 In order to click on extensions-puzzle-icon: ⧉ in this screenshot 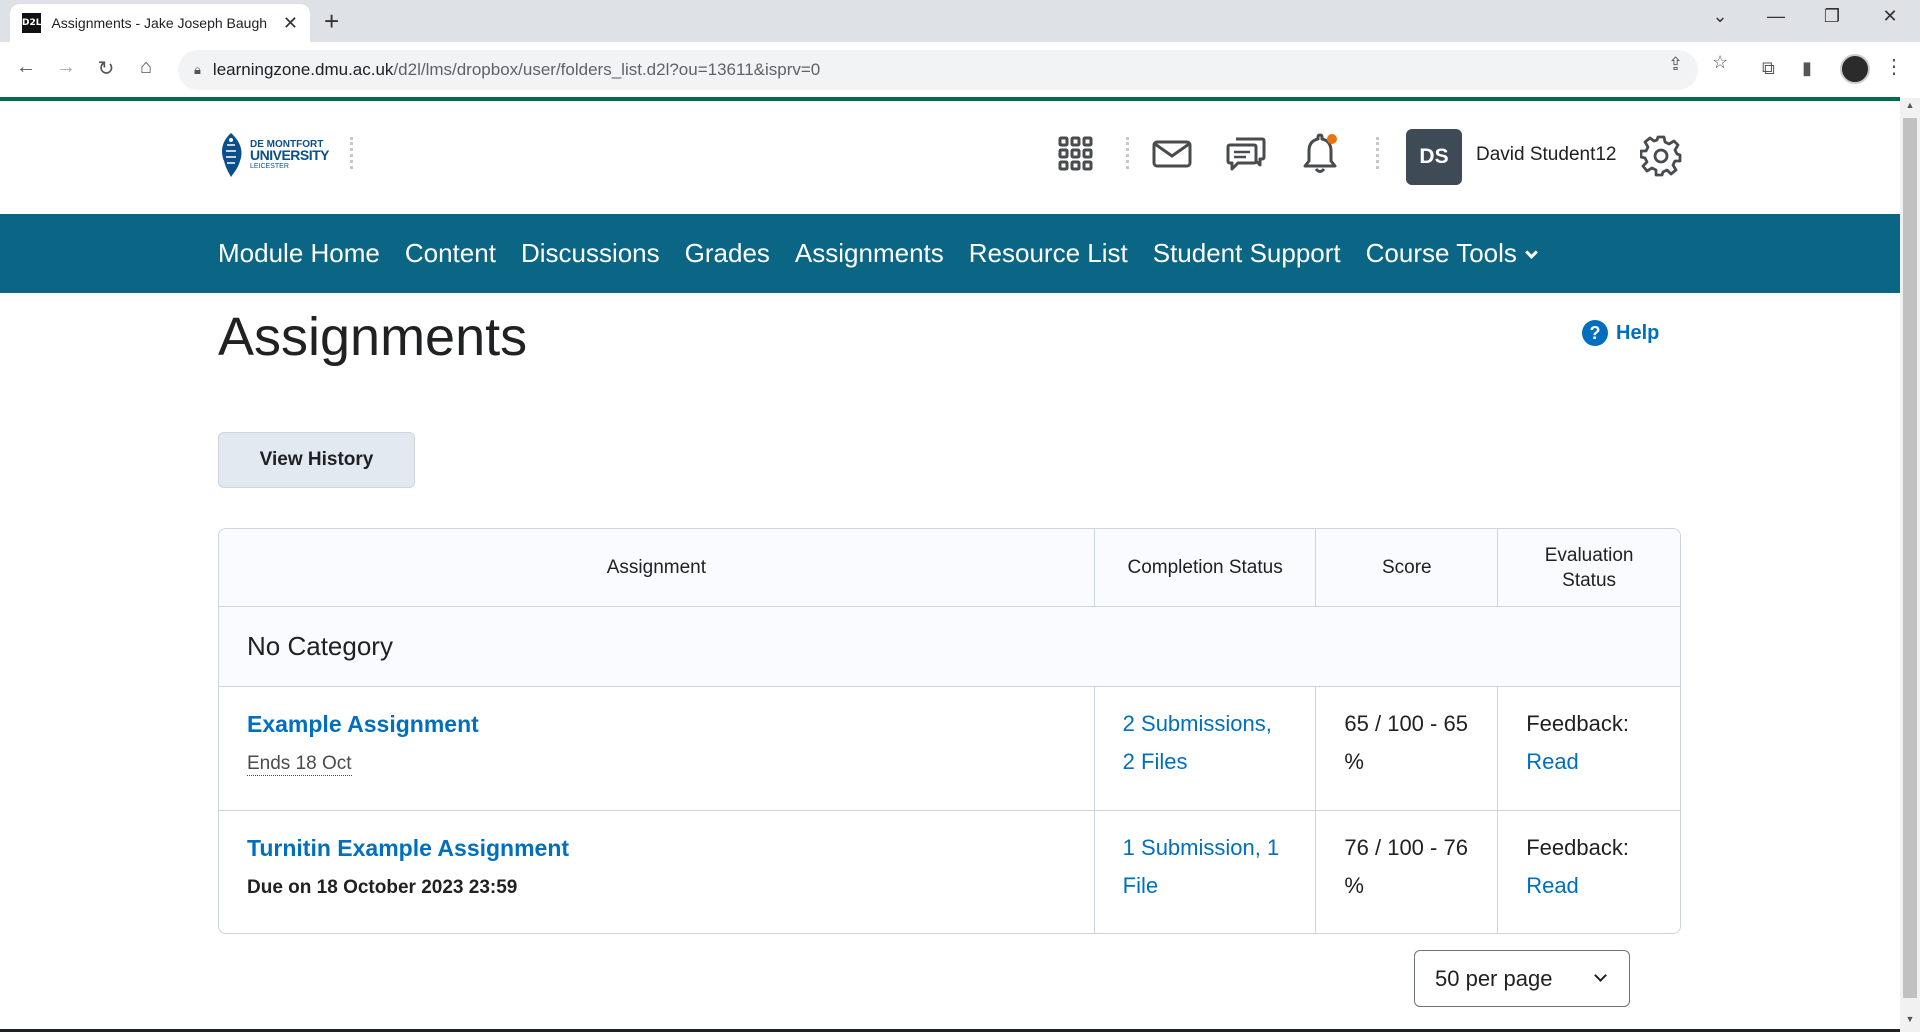, I will do `click(1768, 68)`.